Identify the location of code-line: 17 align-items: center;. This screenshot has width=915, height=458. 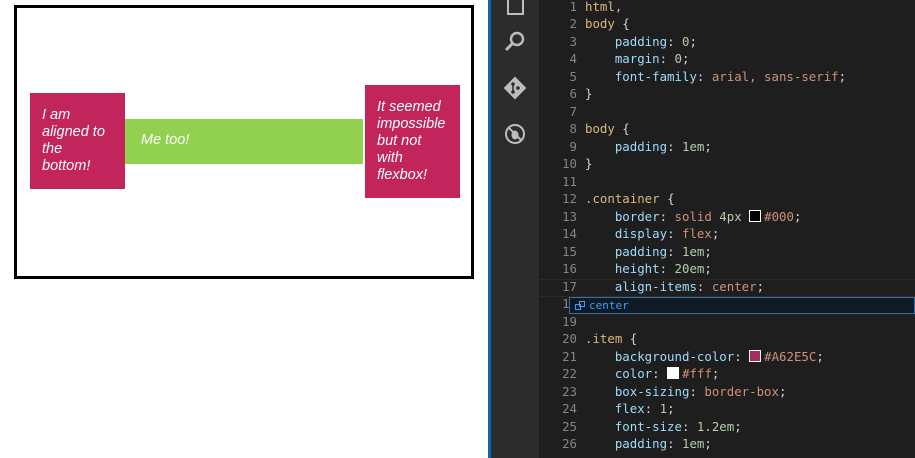
(727, 287).